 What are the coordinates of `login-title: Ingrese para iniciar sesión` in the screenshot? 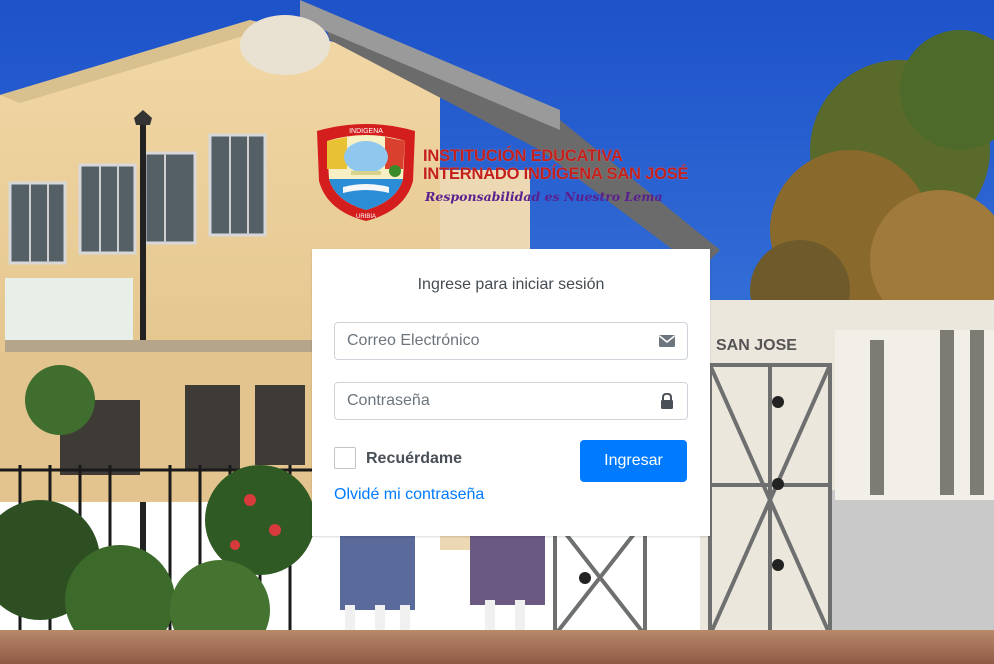 It's located at (511, 284).